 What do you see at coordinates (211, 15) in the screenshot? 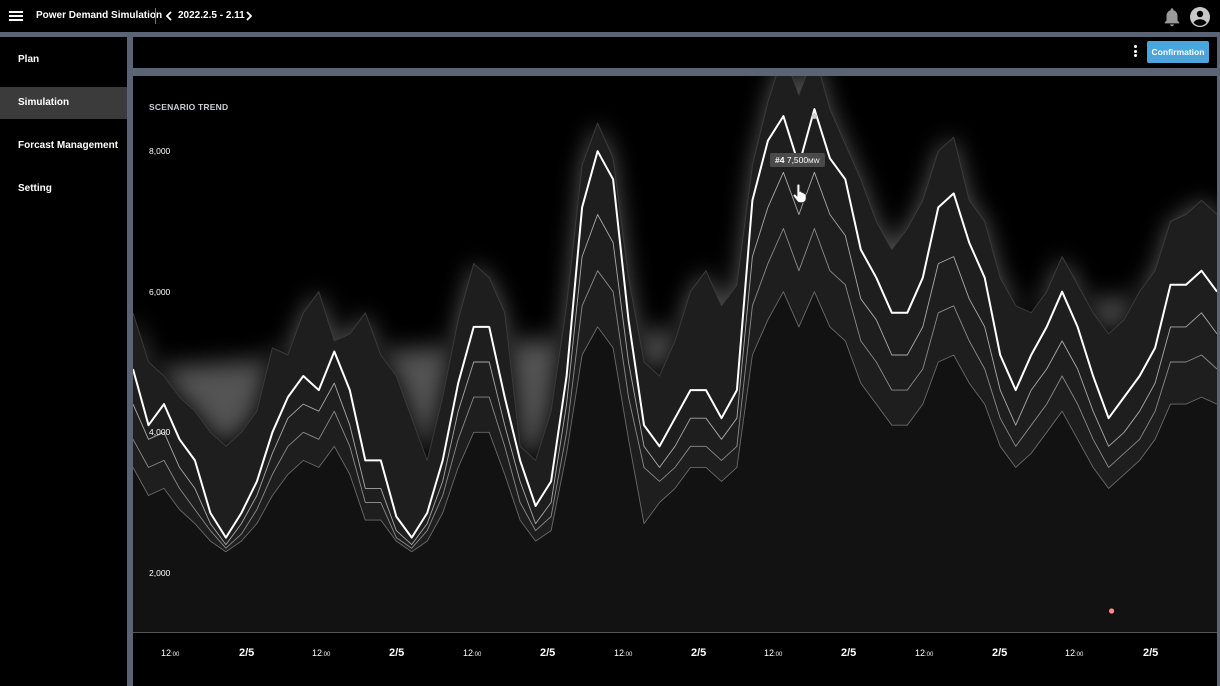
I see `date-range: 2022.2.5 - 2.11` at bounding box center [211, 15].